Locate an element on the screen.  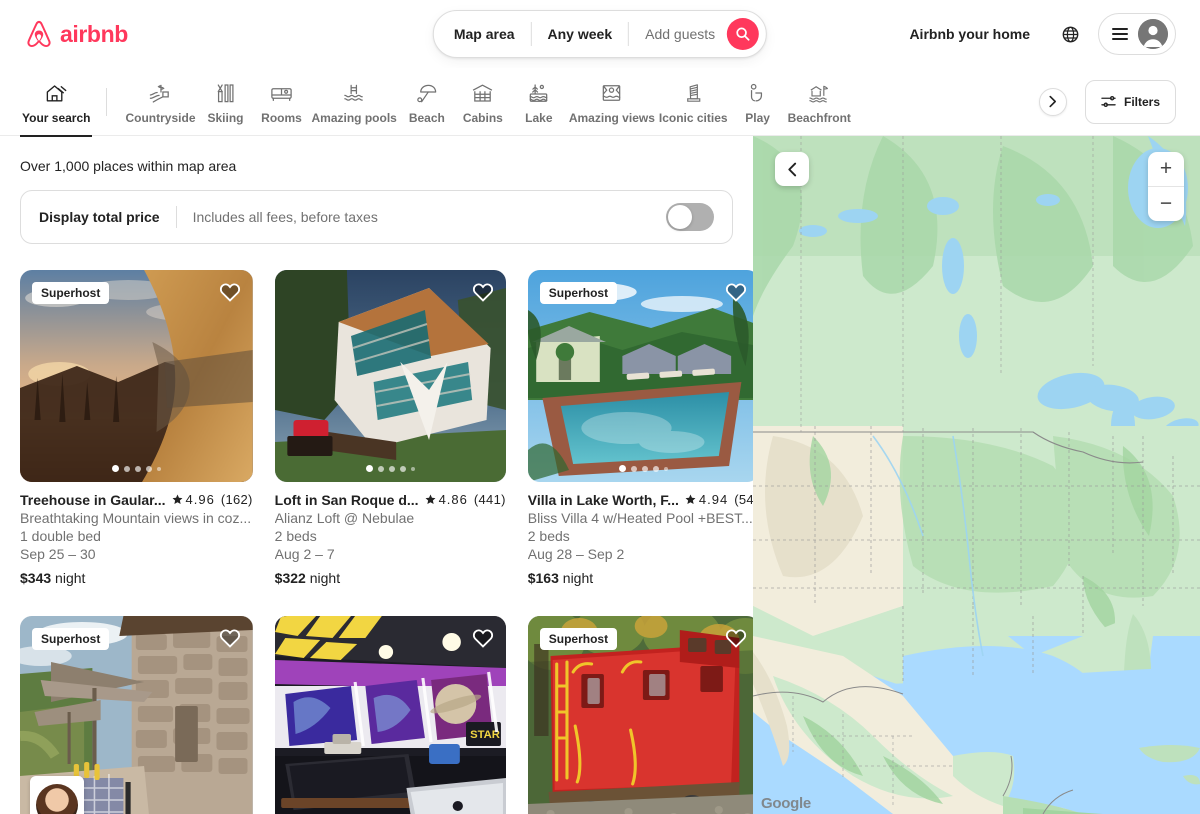
category-lake: Lake is located at coordinates (539, 101).